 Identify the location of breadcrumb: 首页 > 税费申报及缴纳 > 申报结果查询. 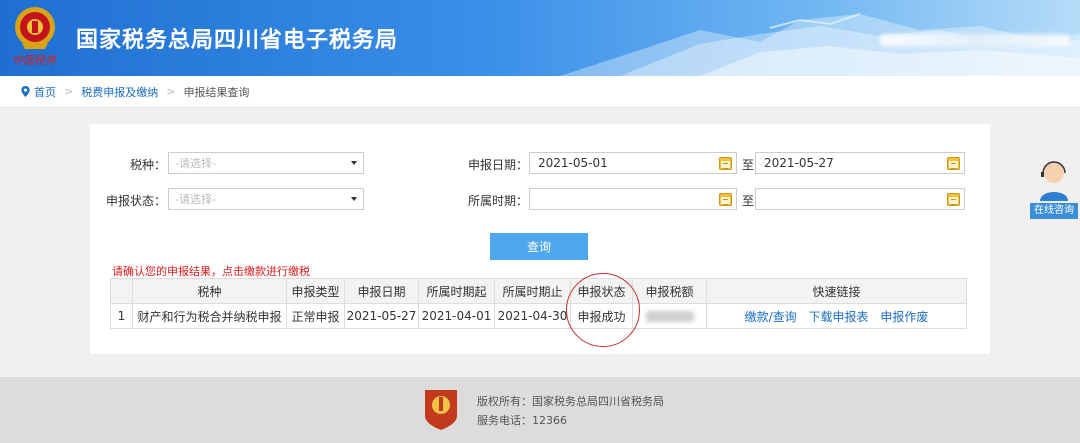
(540, 92).